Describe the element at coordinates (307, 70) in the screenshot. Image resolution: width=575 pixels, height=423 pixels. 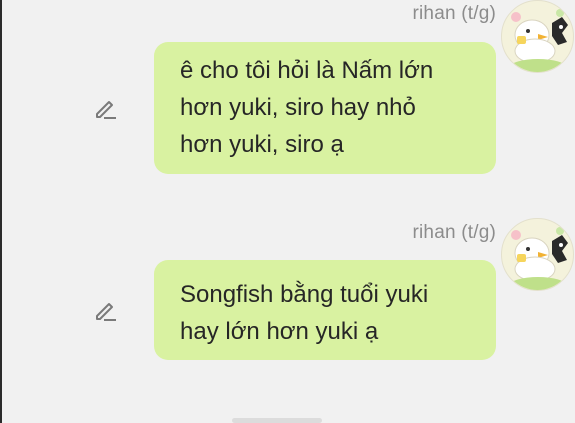
I see `message-text-line: ê cho tôi hỏi là Nấm lớn` at that location.